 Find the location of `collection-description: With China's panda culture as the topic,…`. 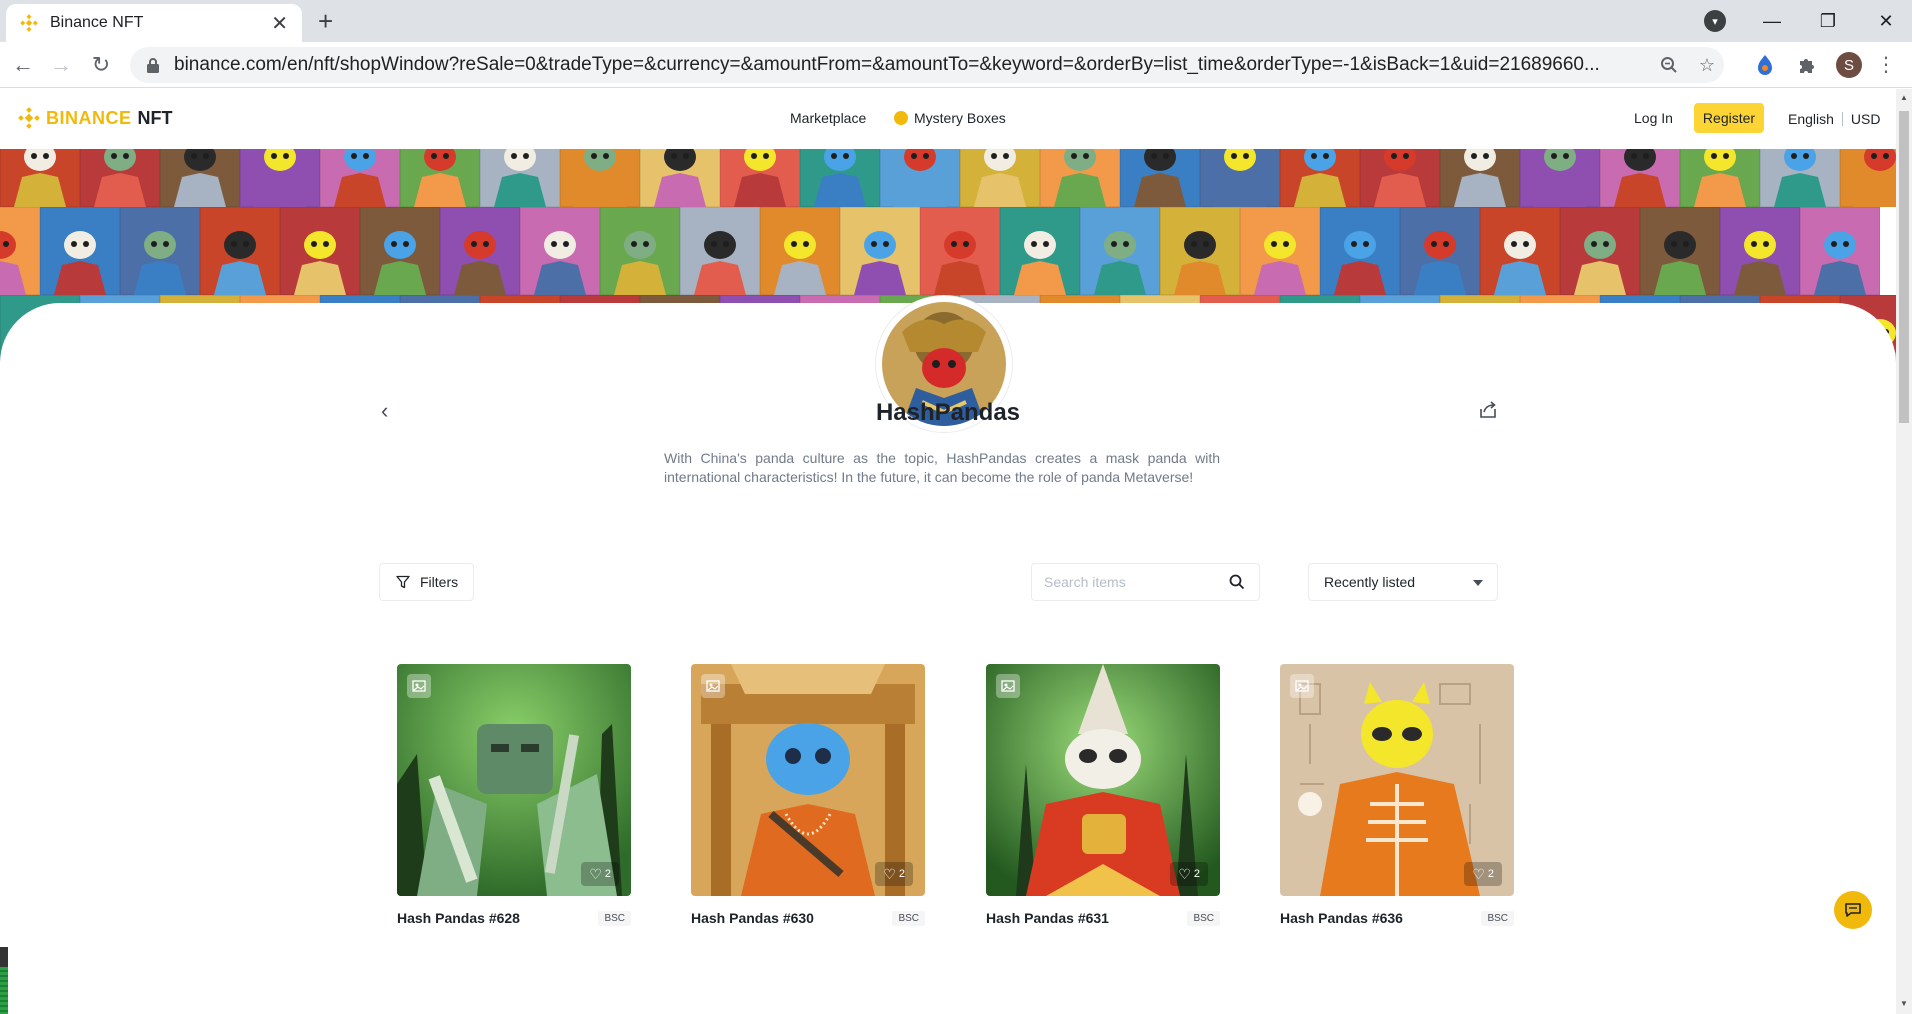

collection-description: With China's panda culture as the topic,… is located at coordinates (942, 467).